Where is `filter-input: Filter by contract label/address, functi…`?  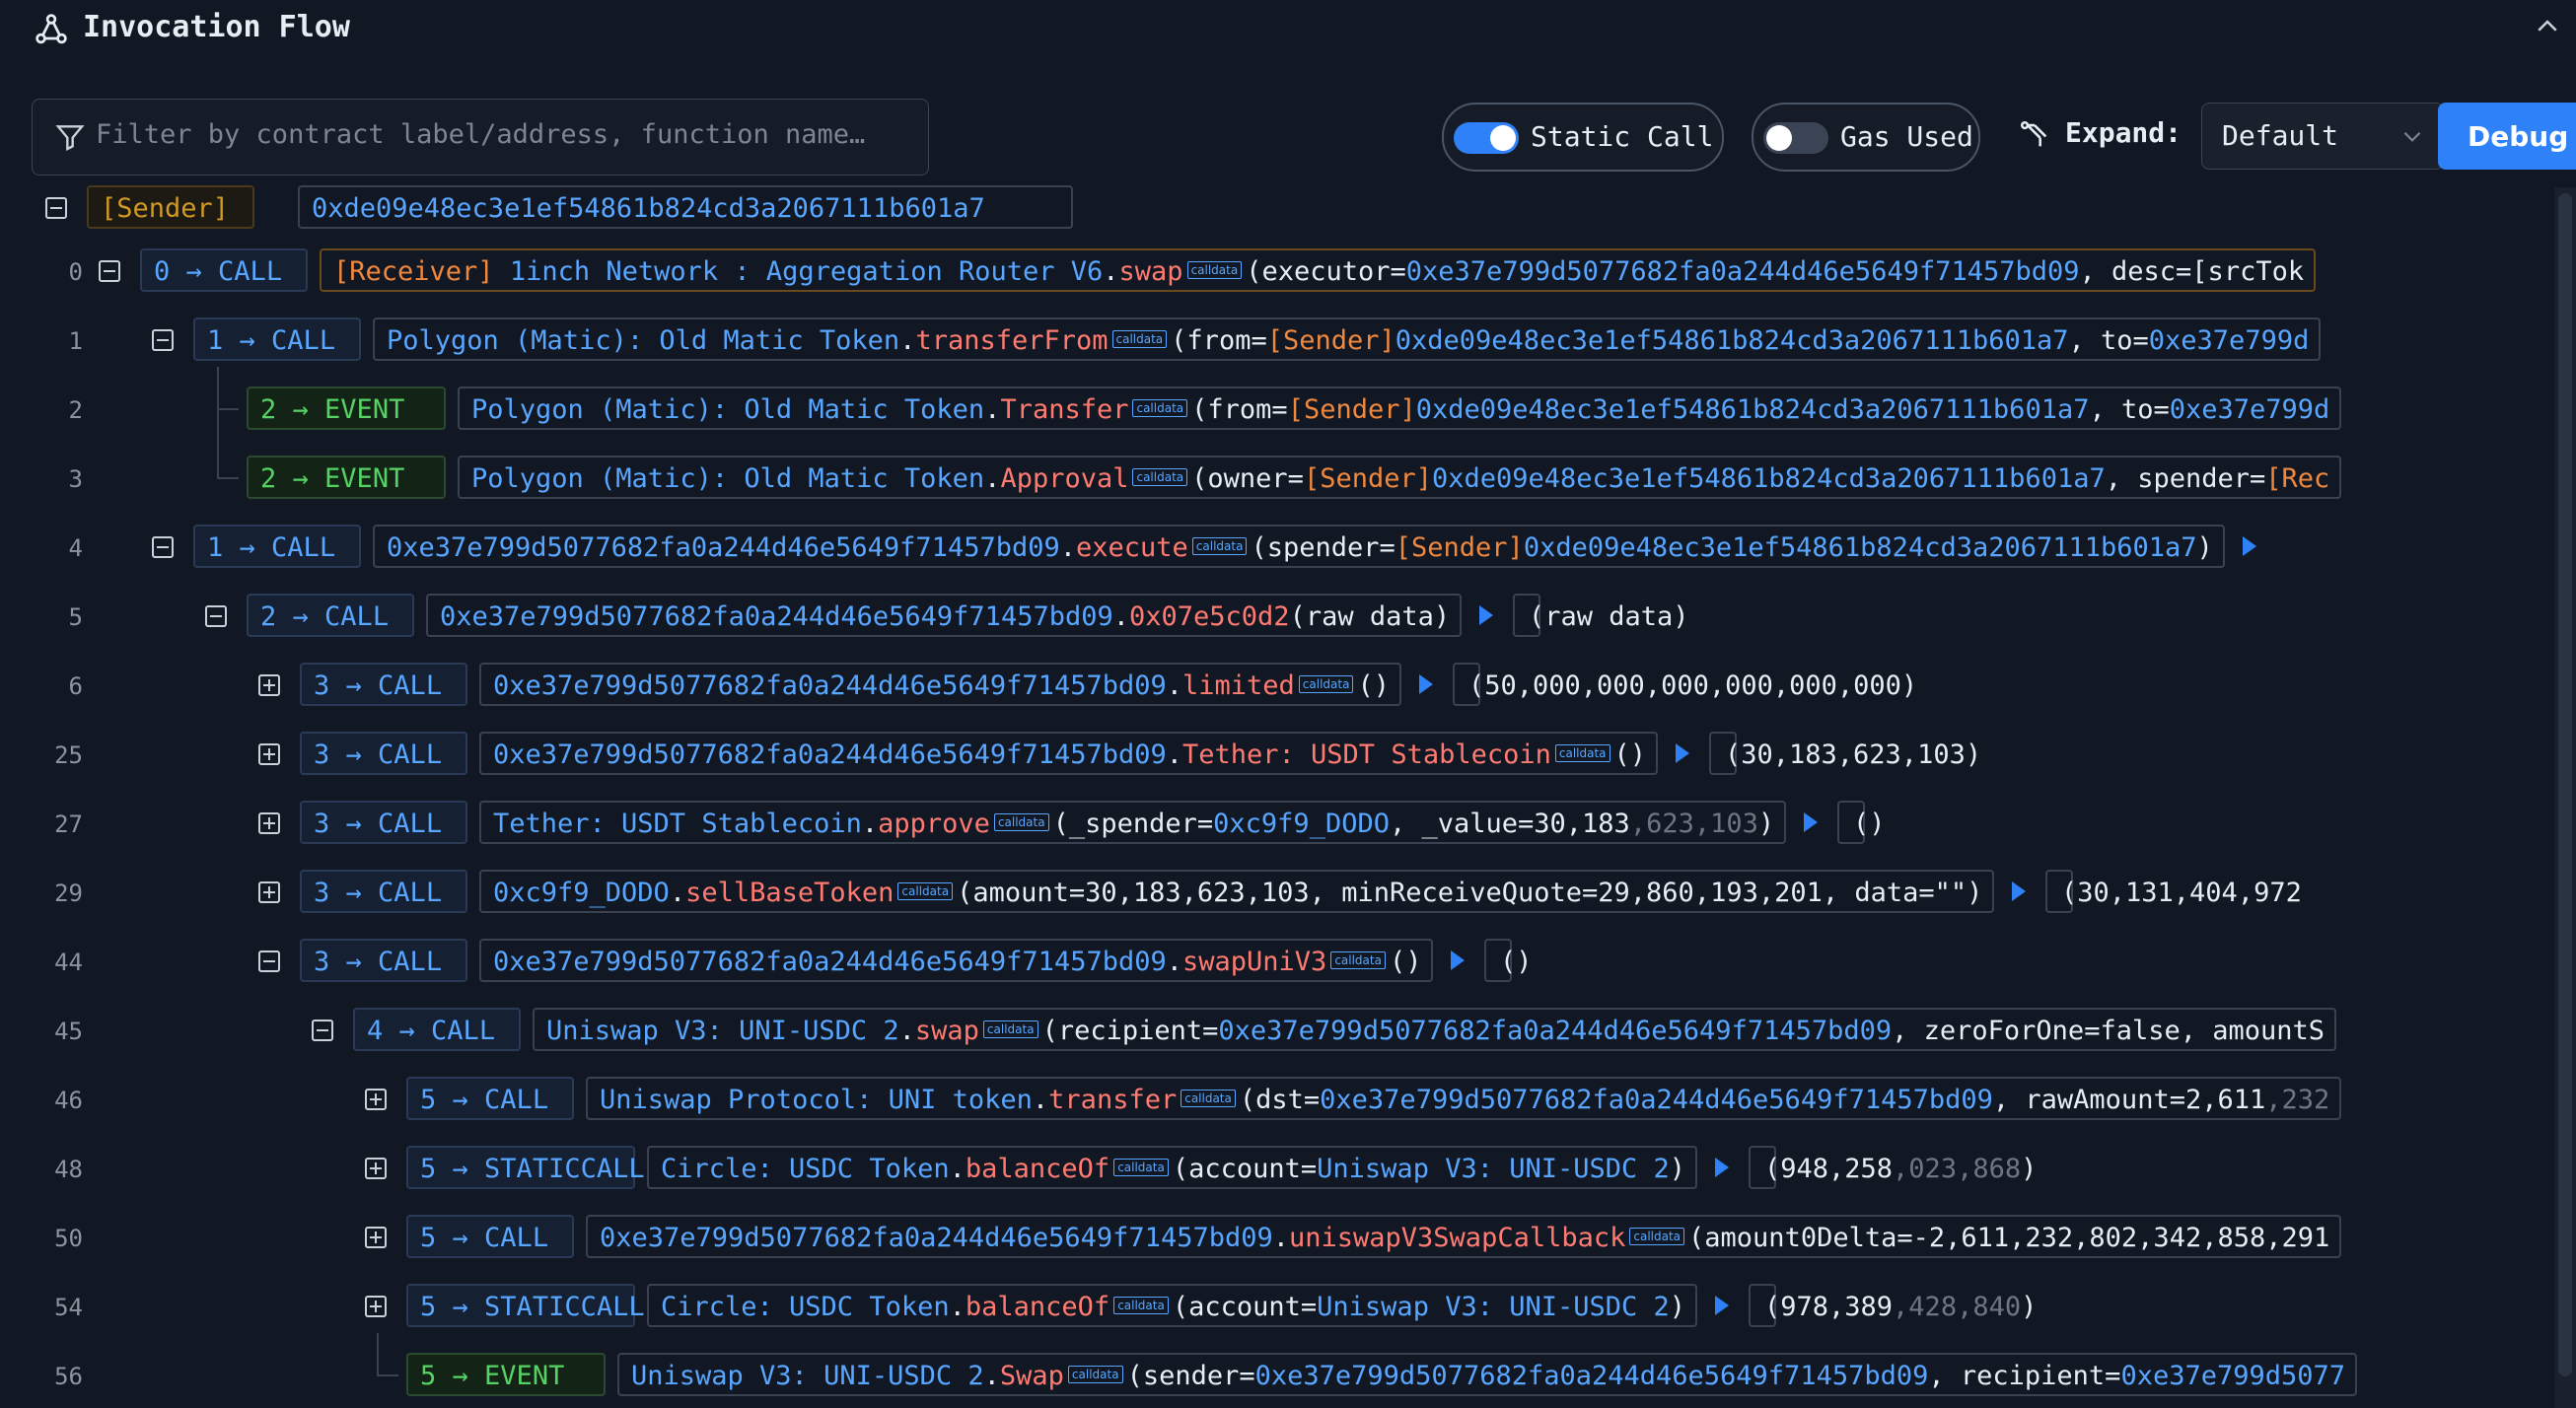 filter-input: Filter by contract label/address, functi… is located at coordinates (480, 137).